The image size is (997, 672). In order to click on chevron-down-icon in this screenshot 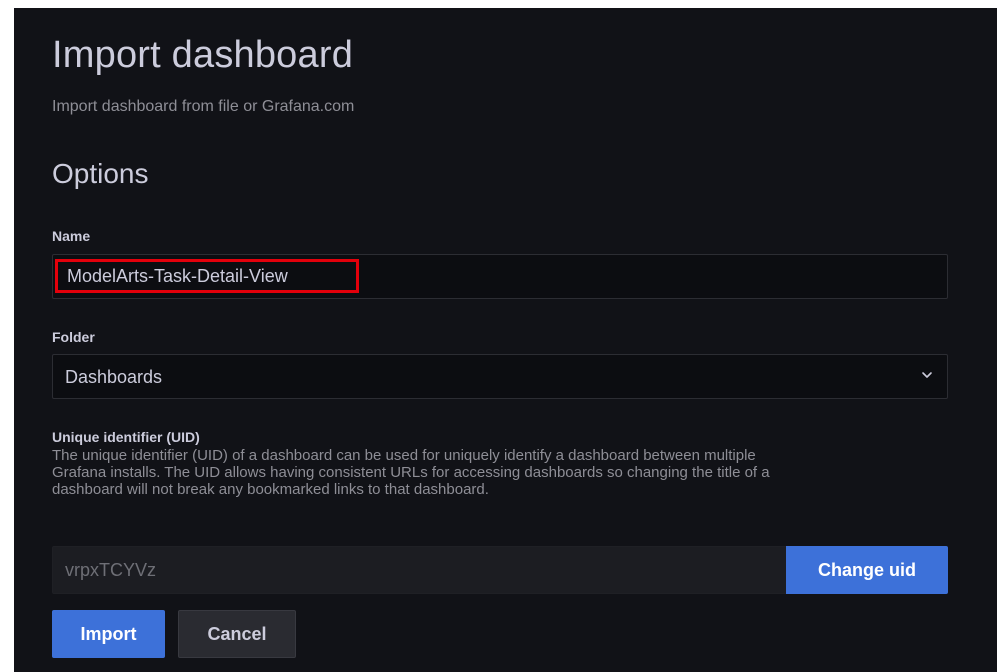, I will do `click(927, 375)`.